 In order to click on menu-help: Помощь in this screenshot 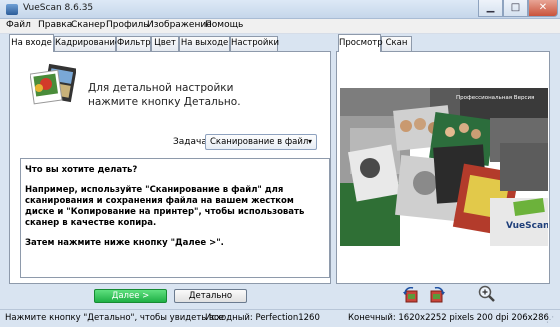, I will do `click(224, 25)`.